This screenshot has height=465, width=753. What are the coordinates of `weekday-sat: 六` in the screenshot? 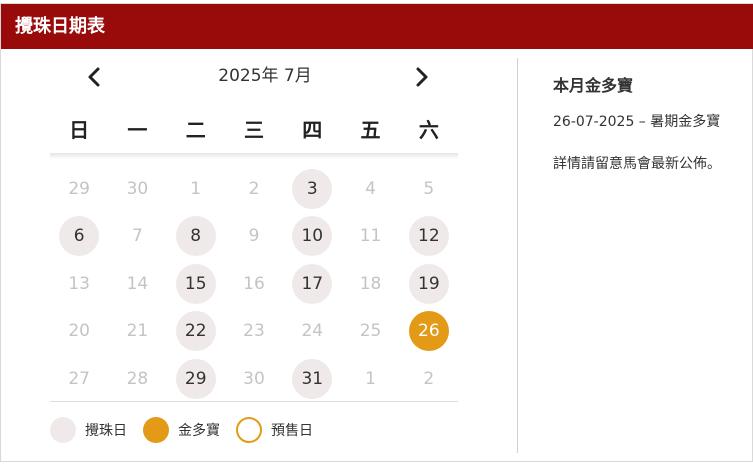 It's located at (428, 130).